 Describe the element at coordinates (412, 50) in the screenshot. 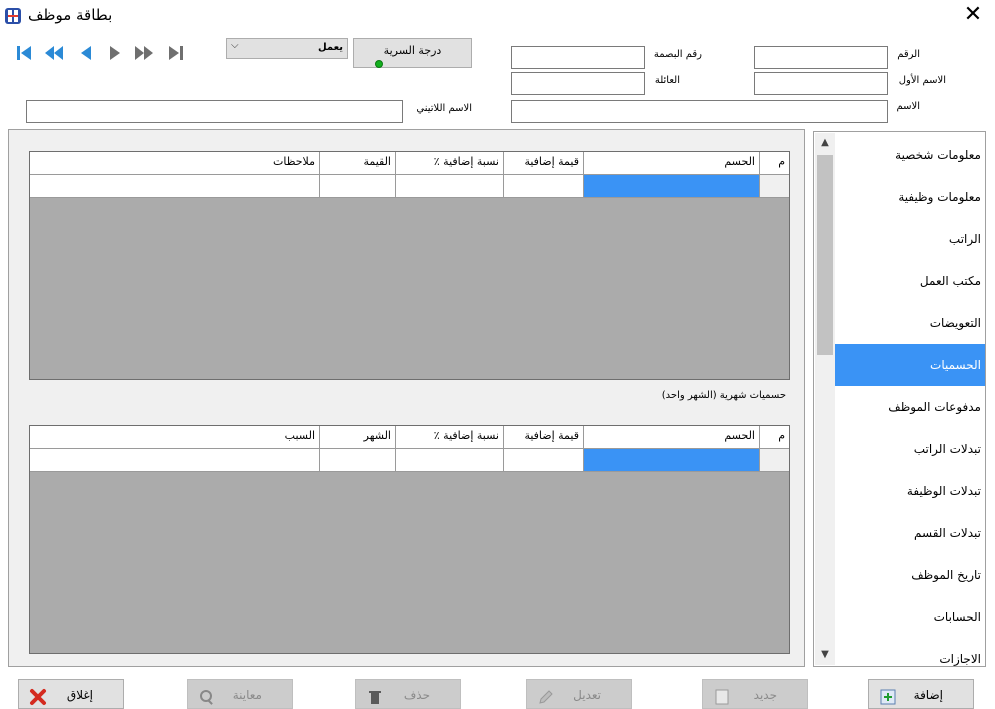

I see `secrecy-level-label: درجة السرية` at that location.